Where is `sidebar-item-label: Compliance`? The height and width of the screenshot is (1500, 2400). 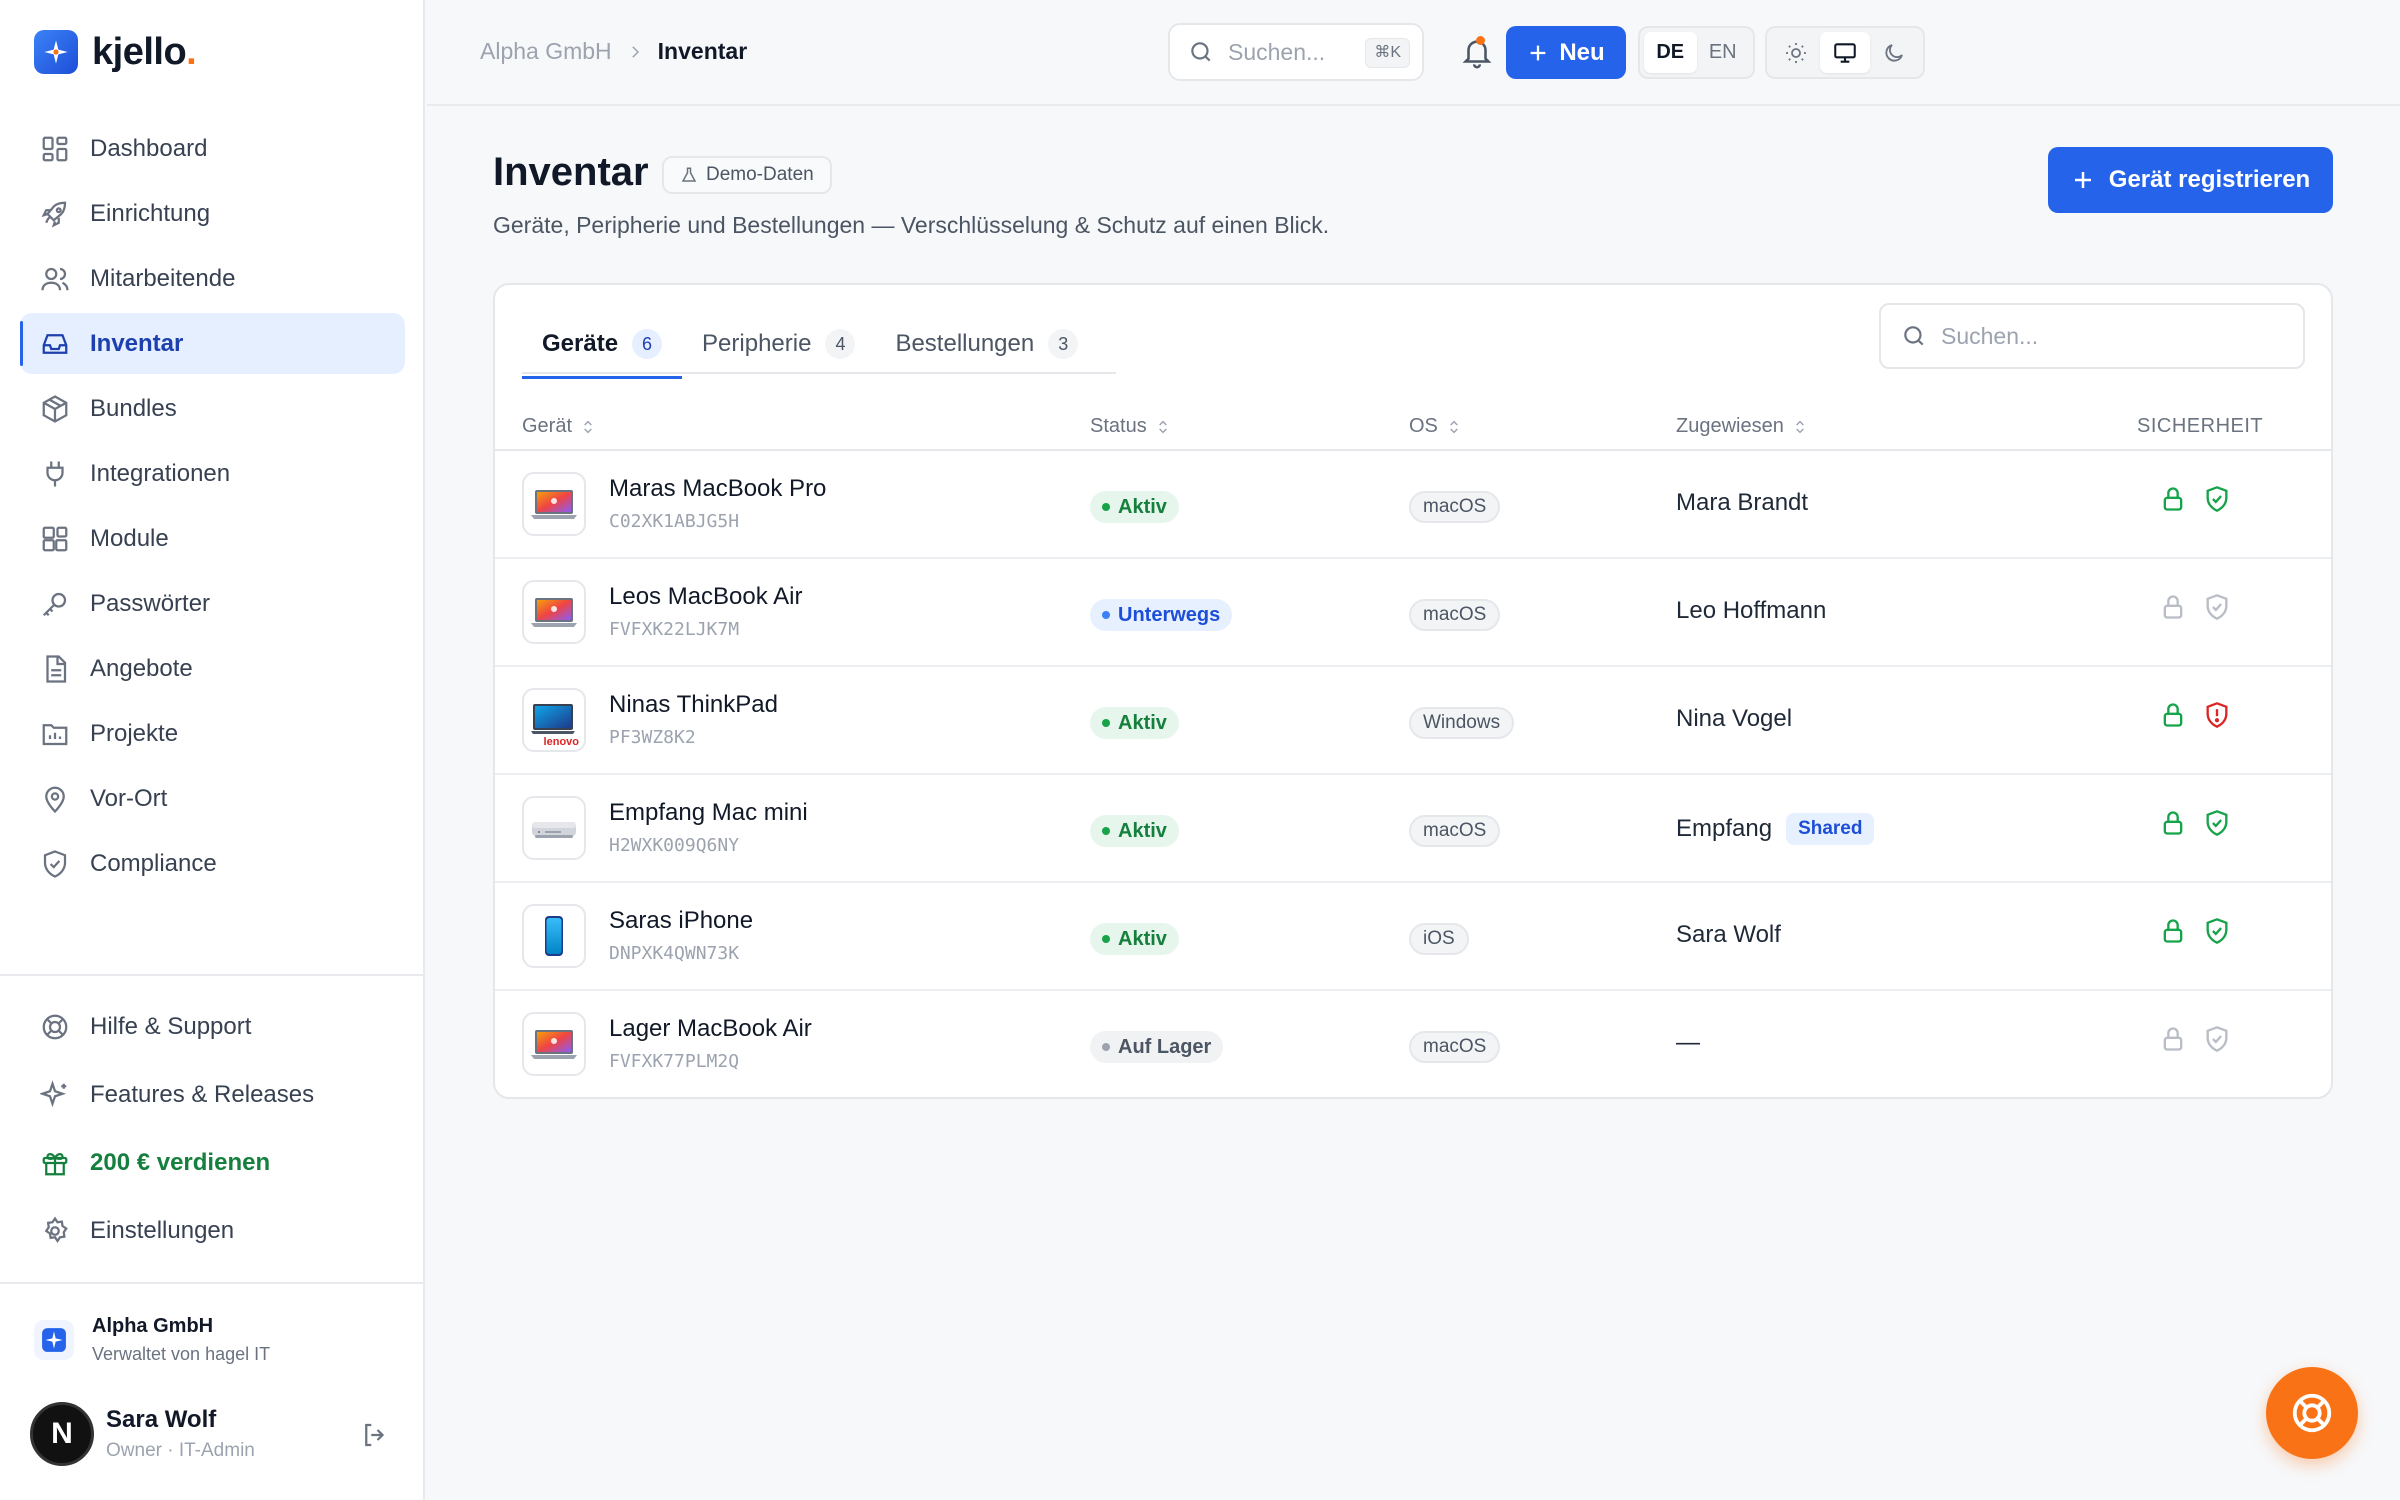
sidebar-item-label: Compliance is located at coordinates (153, 863).